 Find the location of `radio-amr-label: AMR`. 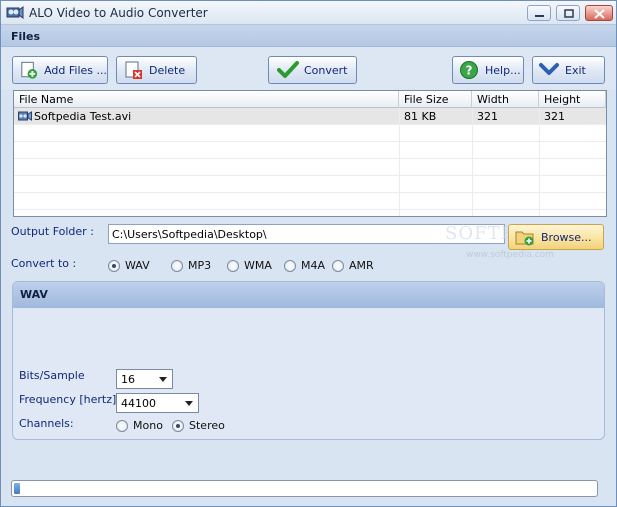

radio-amr-label: AMR is located at coordinates (361, 265).